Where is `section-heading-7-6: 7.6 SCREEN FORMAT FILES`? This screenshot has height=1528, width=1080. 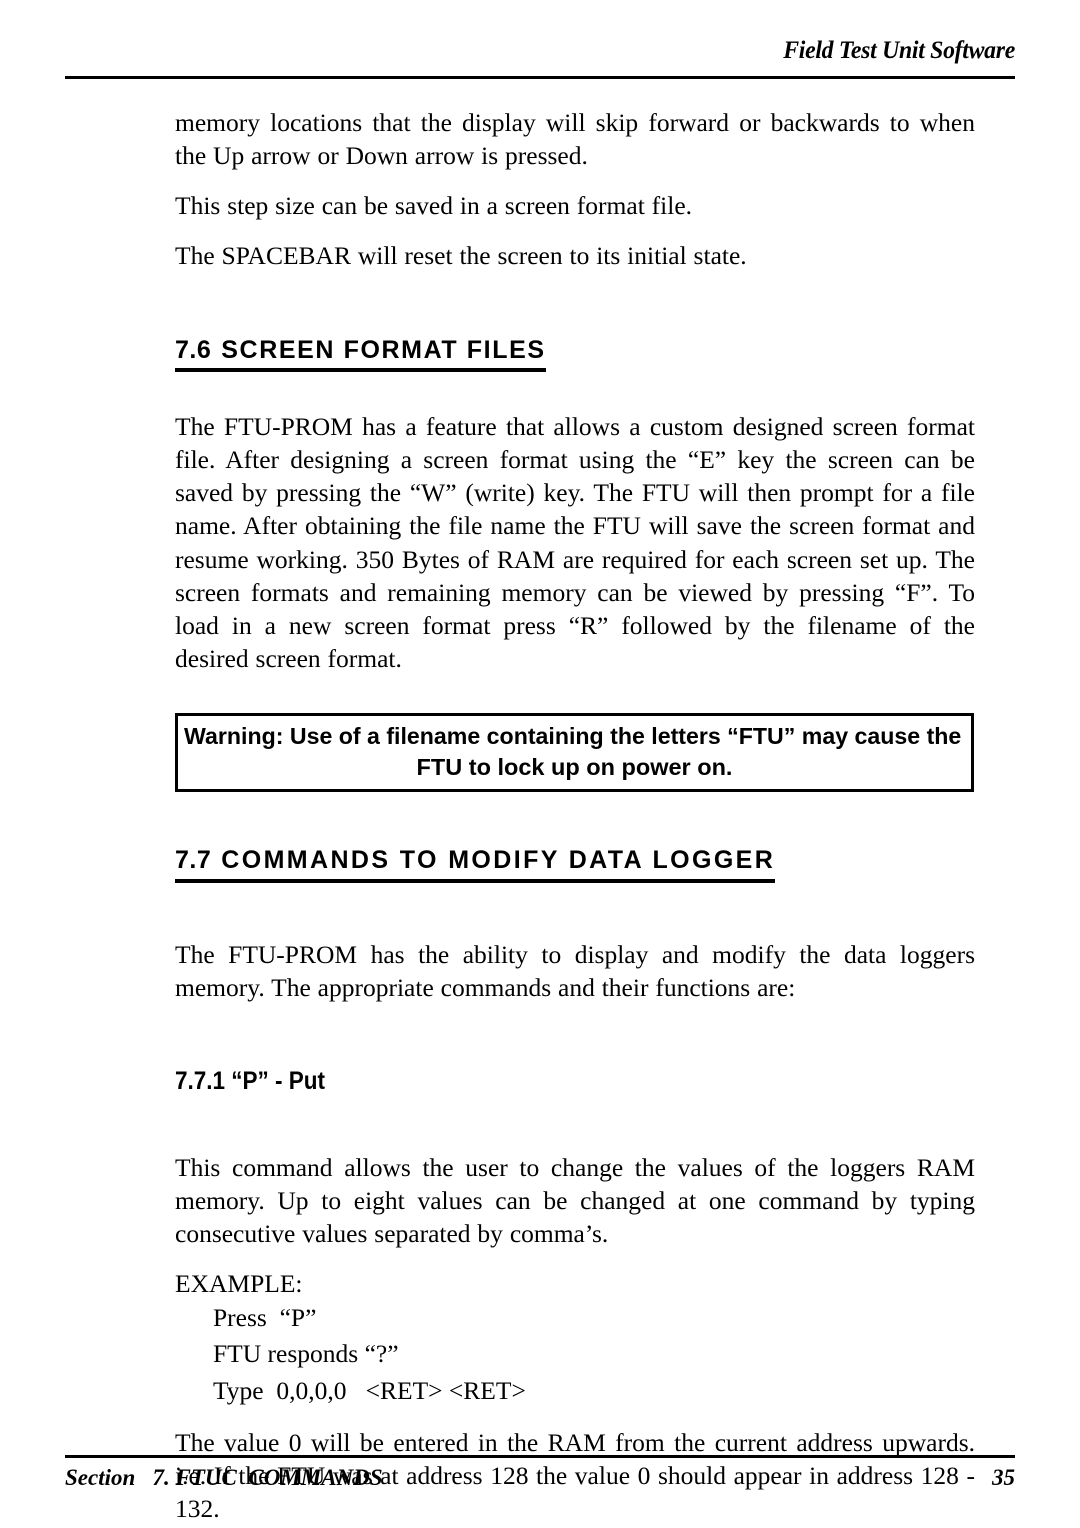 section-heading-7-6: 7.6 SCREEN FORMAT FILES is located at coordinates (360, 354).